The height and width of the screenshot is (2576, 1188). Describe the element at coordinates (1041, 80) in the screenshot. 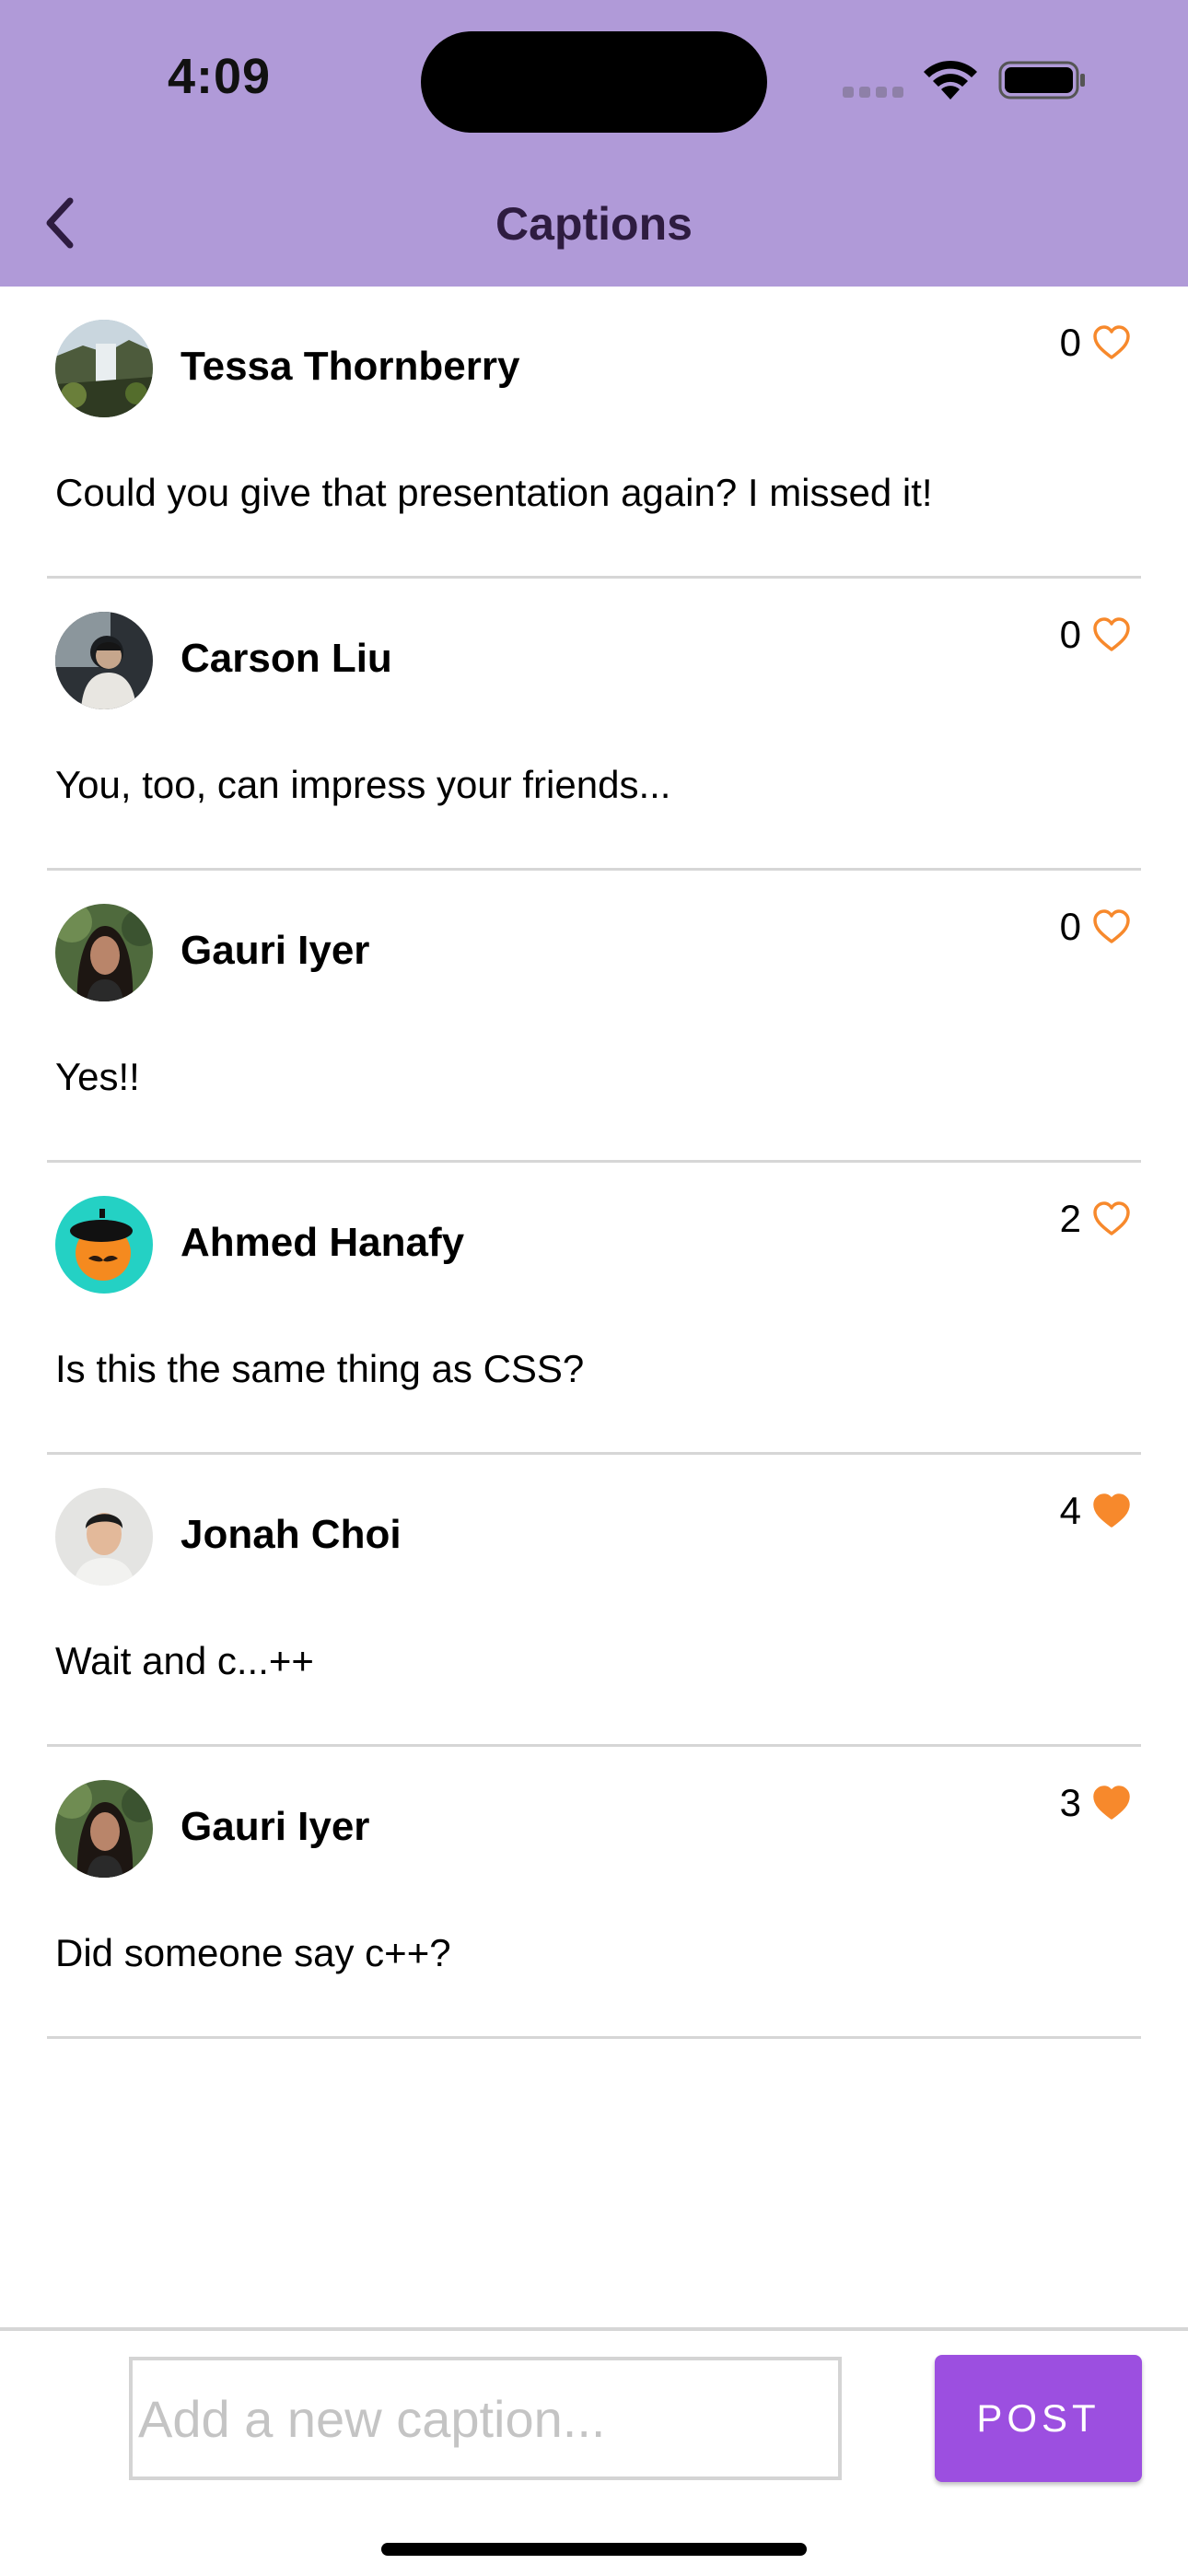

I see `battery-icon` at that location.